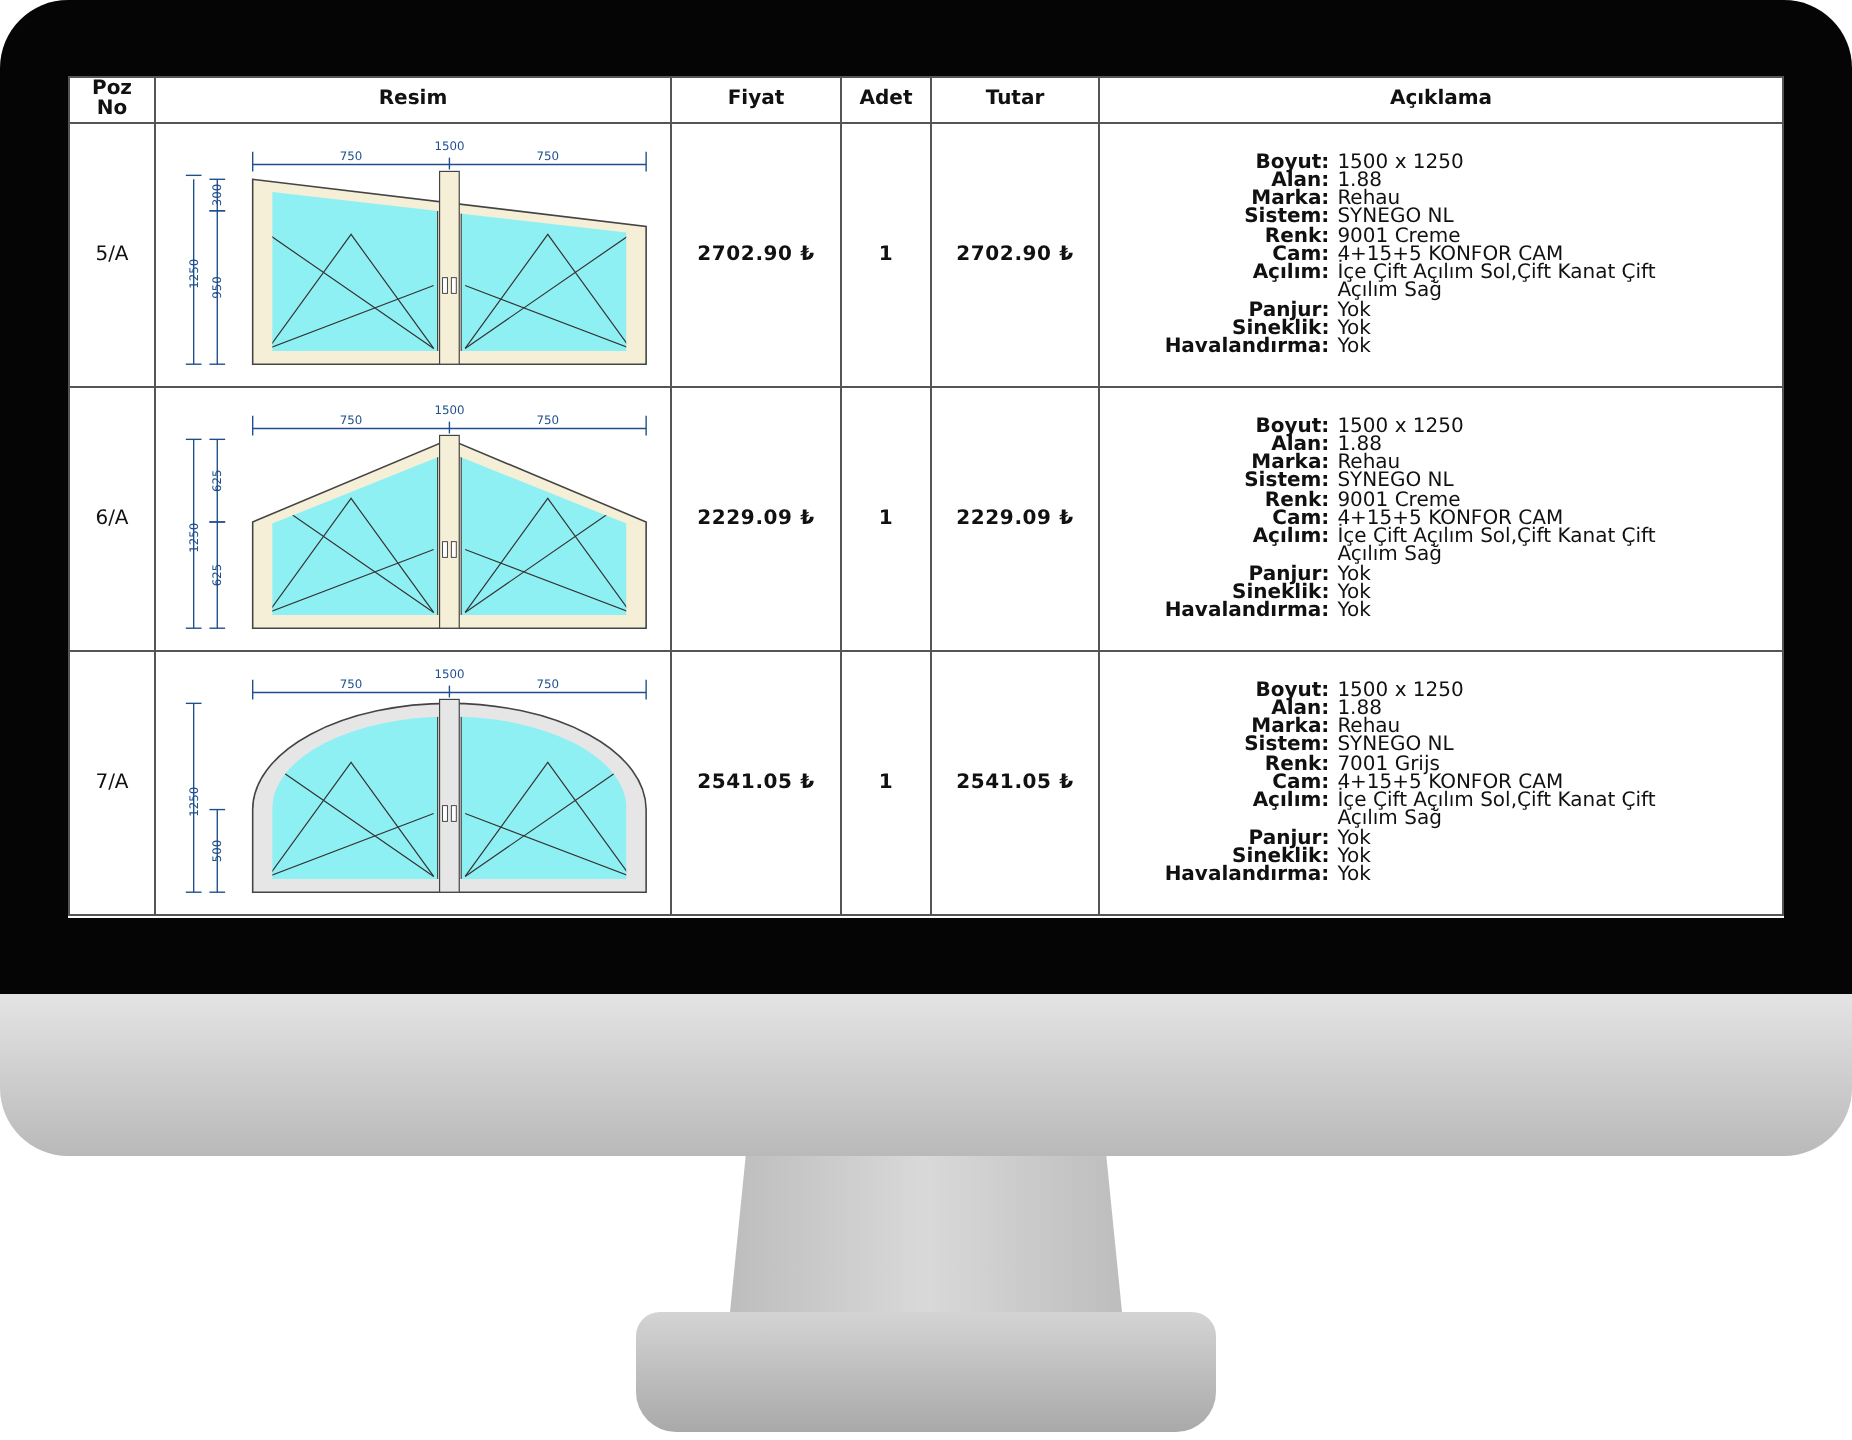  I want to click on table-cell: 6/A, so click(112, 519).